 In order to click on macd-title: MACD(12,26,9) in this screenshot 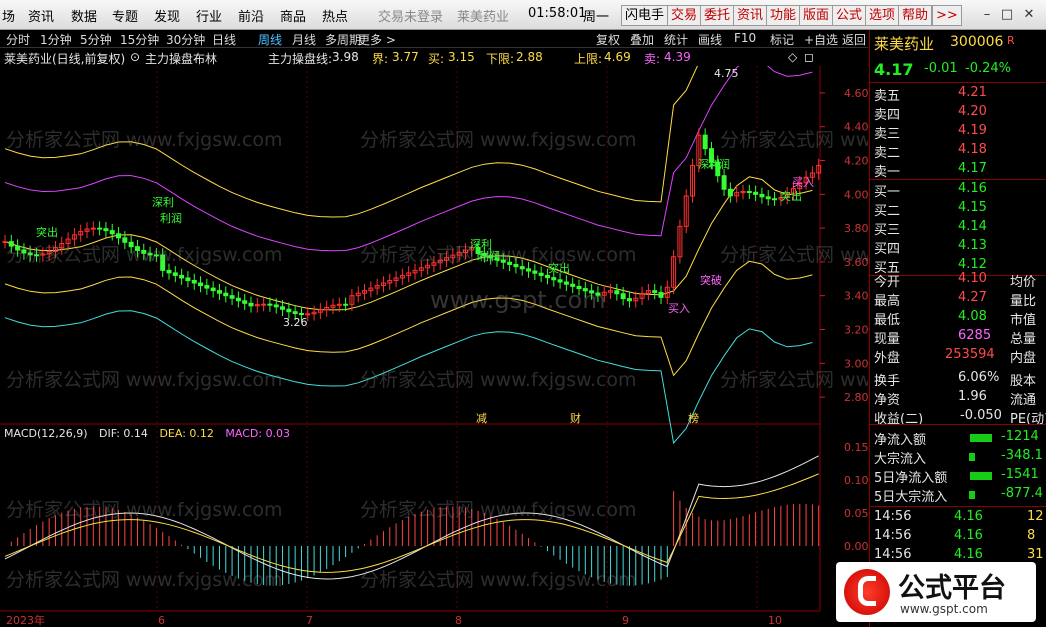, I will do `click(46, 433)`.